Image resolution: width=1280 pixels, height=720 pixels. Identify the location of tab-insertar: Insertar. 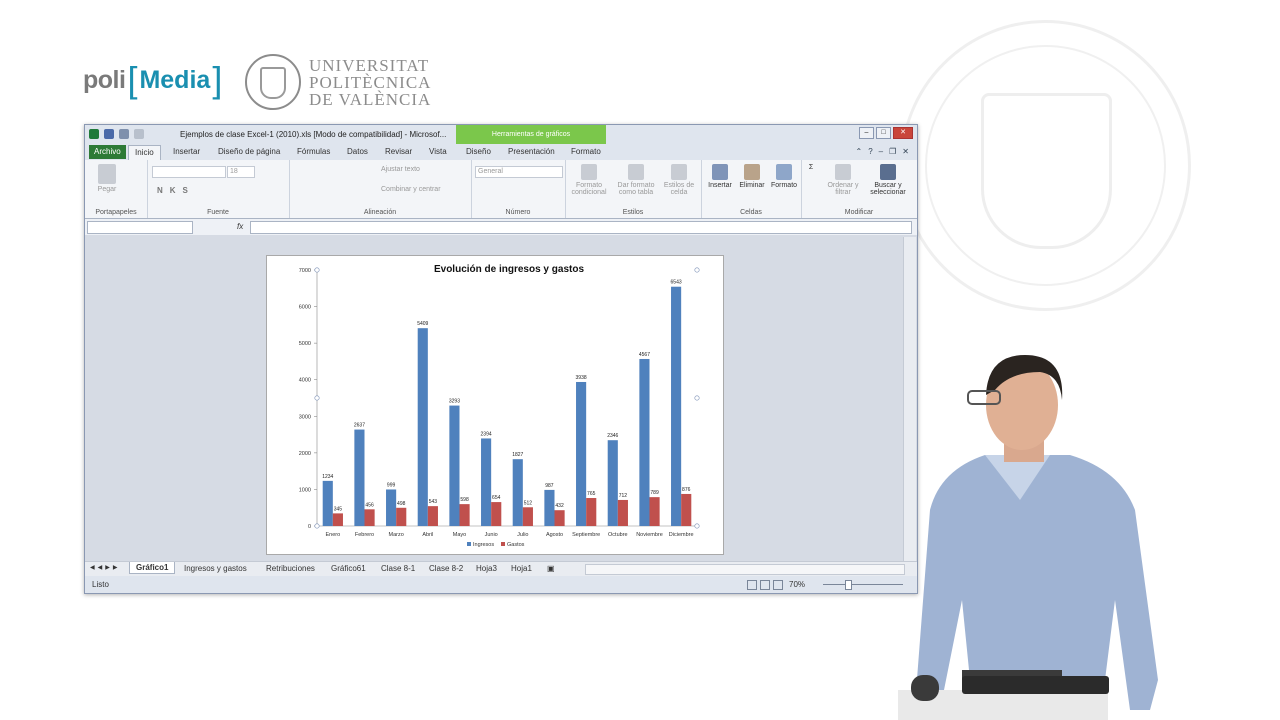
(186, 151).